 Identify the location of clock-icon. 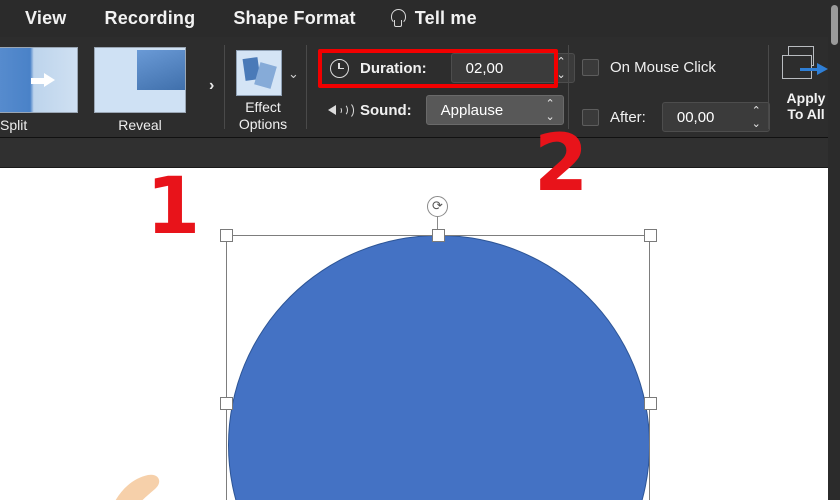
(339, 68).